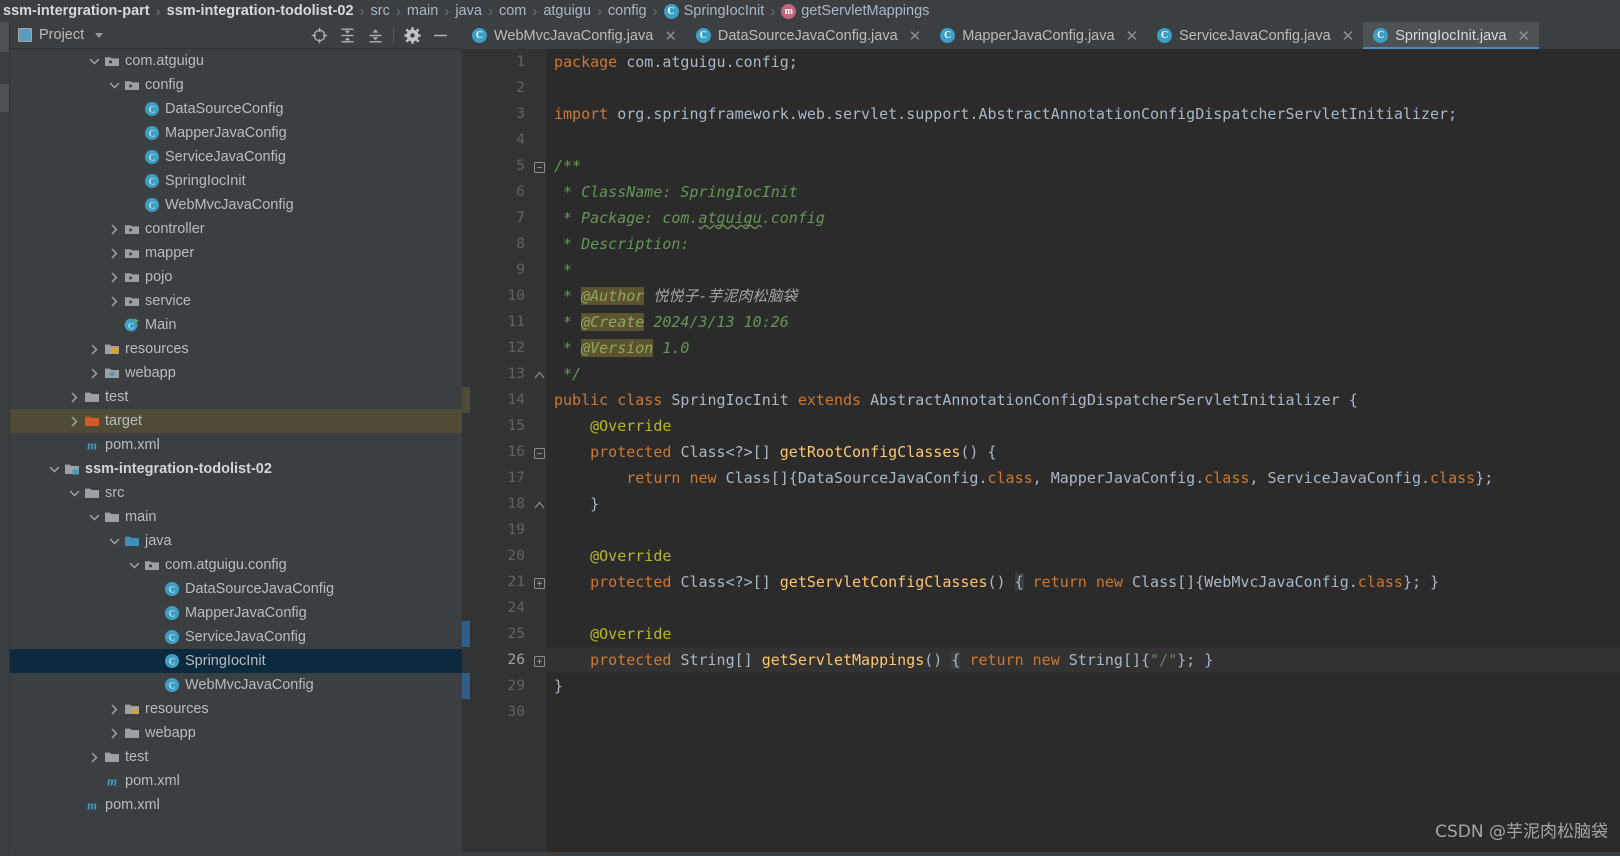 This screenshot has width=1620, height=856. What do you see at coordinates (236, 565) in the screenshot?
I see `tree-item-com-atguigu-config: com.atguigu.config` at bounding box center [236, 565].